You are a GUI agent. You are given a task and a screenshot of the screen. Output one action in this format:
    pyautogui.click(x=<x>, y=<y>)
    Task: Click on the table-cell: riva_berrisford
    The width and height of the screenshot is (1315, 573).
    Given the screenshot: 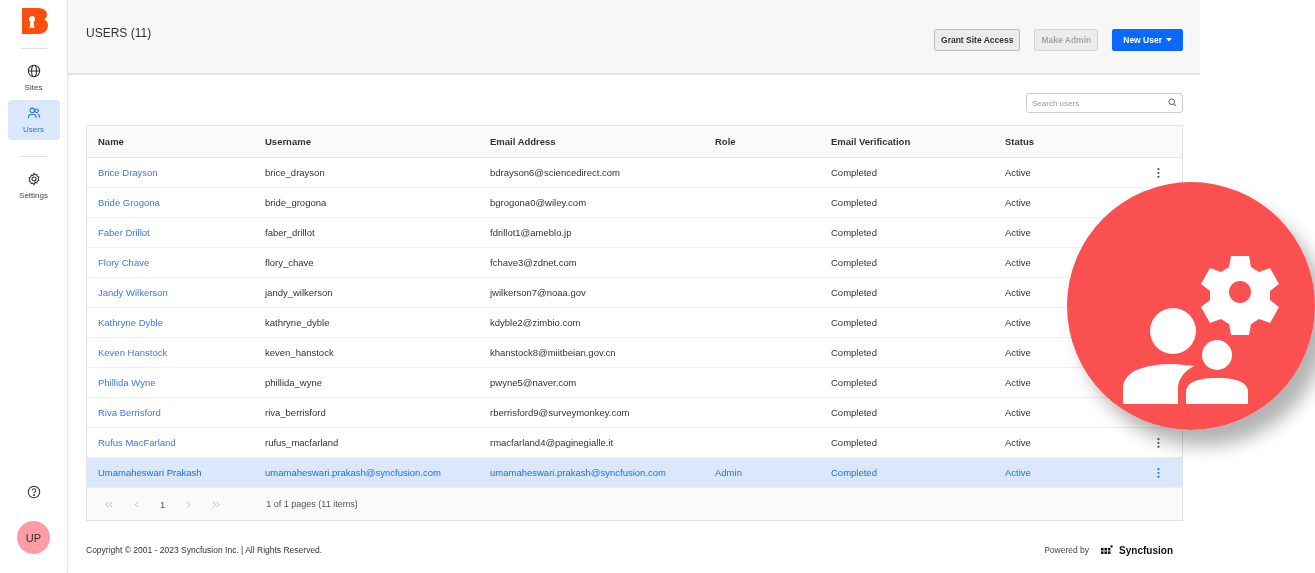 What is the action you would take?
    pyautogui.click(x=295, y=412)
    